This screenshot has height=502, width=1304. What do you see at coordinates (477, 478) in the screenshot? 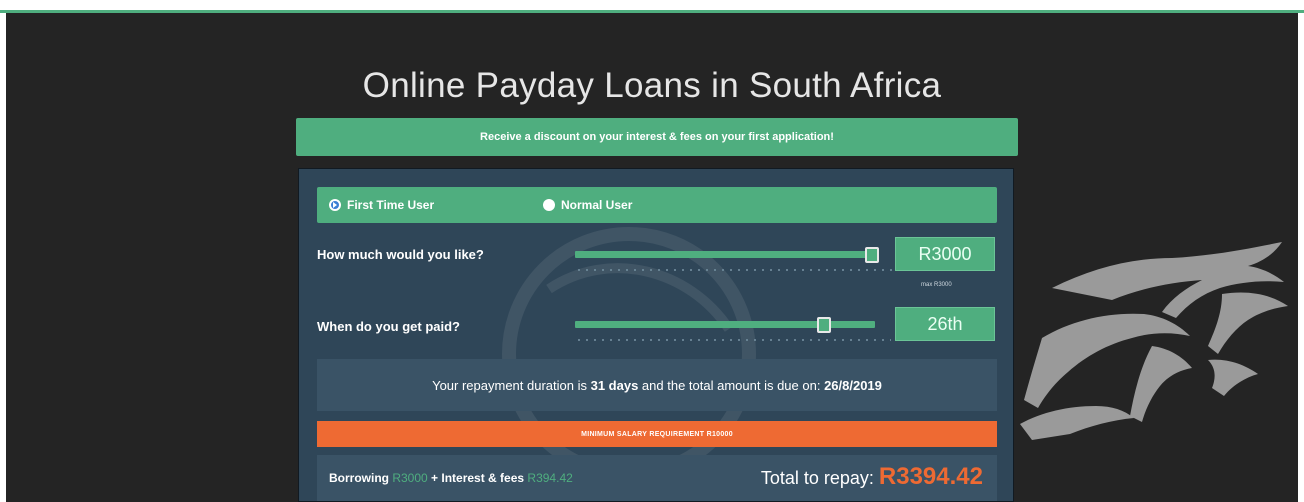
I see `interest-label: + Interest & fees` at bounding box center [477, 478].